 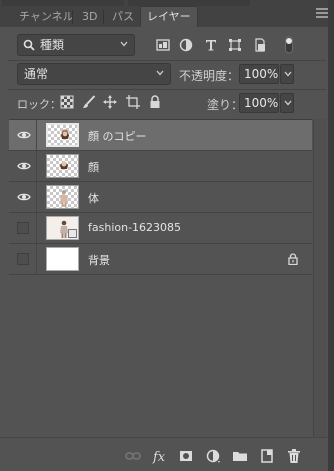 I want to click on layer-row: 背景, so click(x=160, y=259).